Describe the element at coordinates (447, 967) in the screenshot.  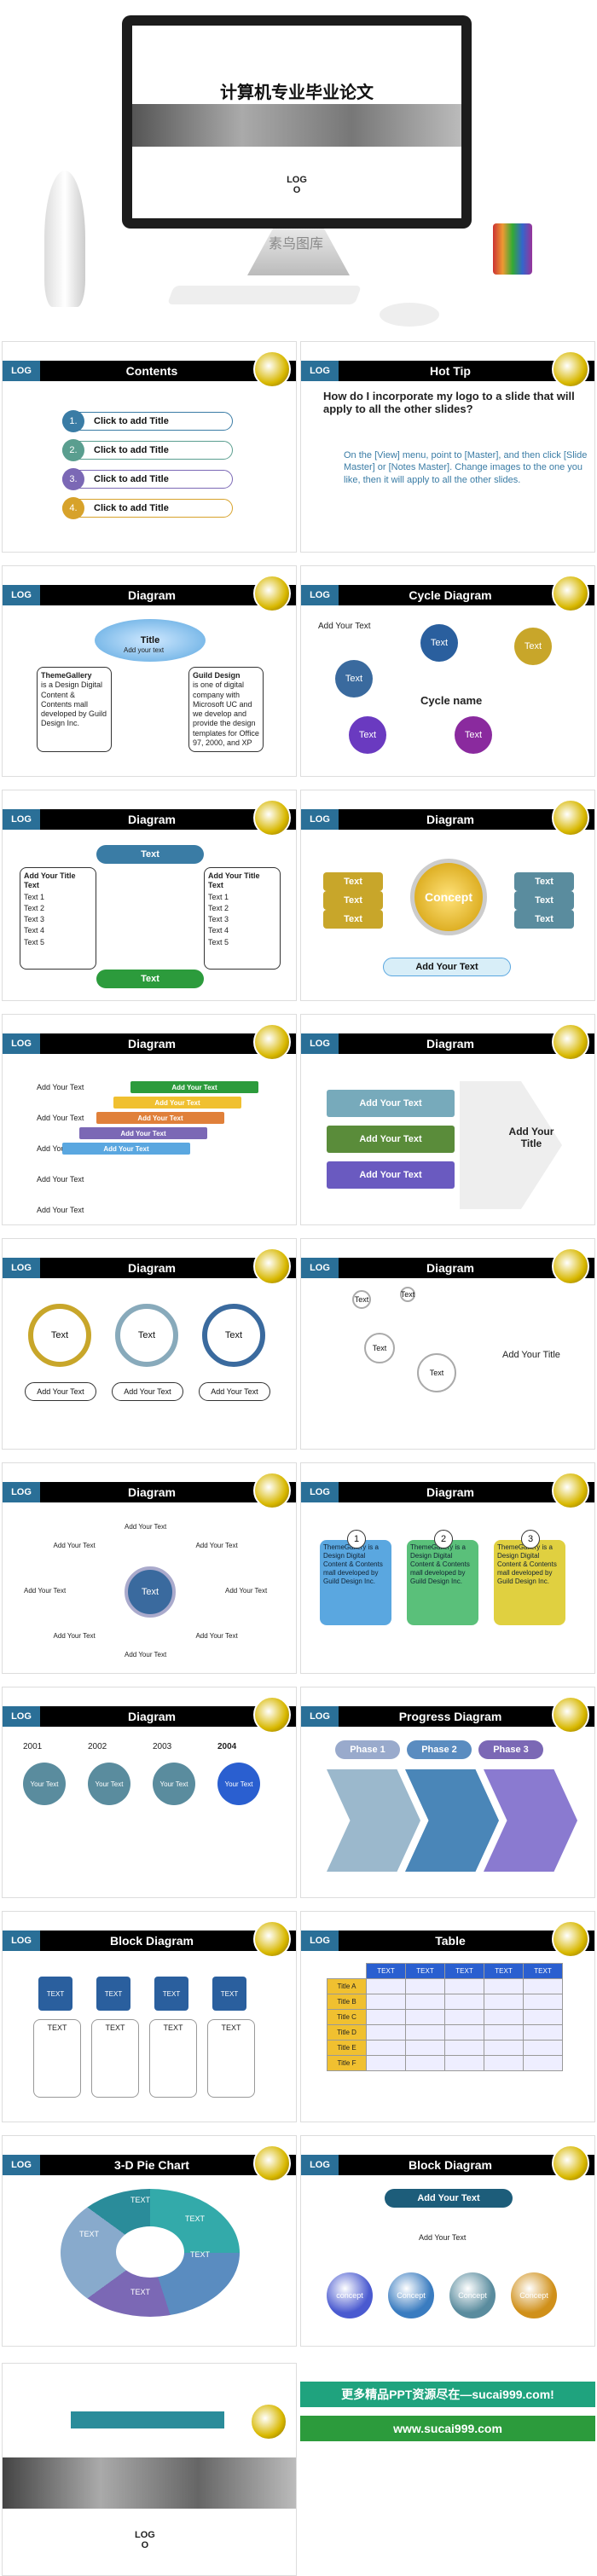
I see `add-text-bar: Add Your Text` at that location.